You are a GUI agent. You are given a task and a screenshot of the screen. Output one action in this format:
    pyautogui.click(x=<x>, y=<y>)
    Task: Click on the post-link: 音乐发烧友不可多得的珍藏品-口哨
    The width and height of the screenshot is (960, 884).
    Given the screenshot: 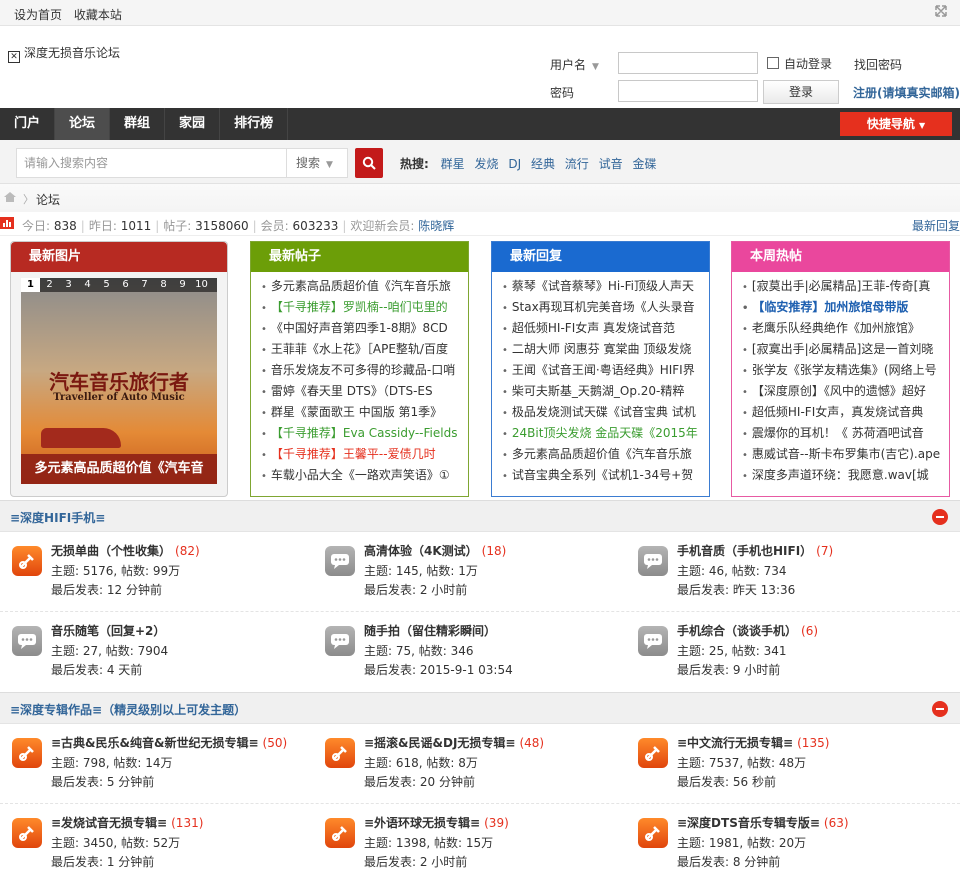 What is the action you would take?
    pyautogui.click(x=364, y=370)
    